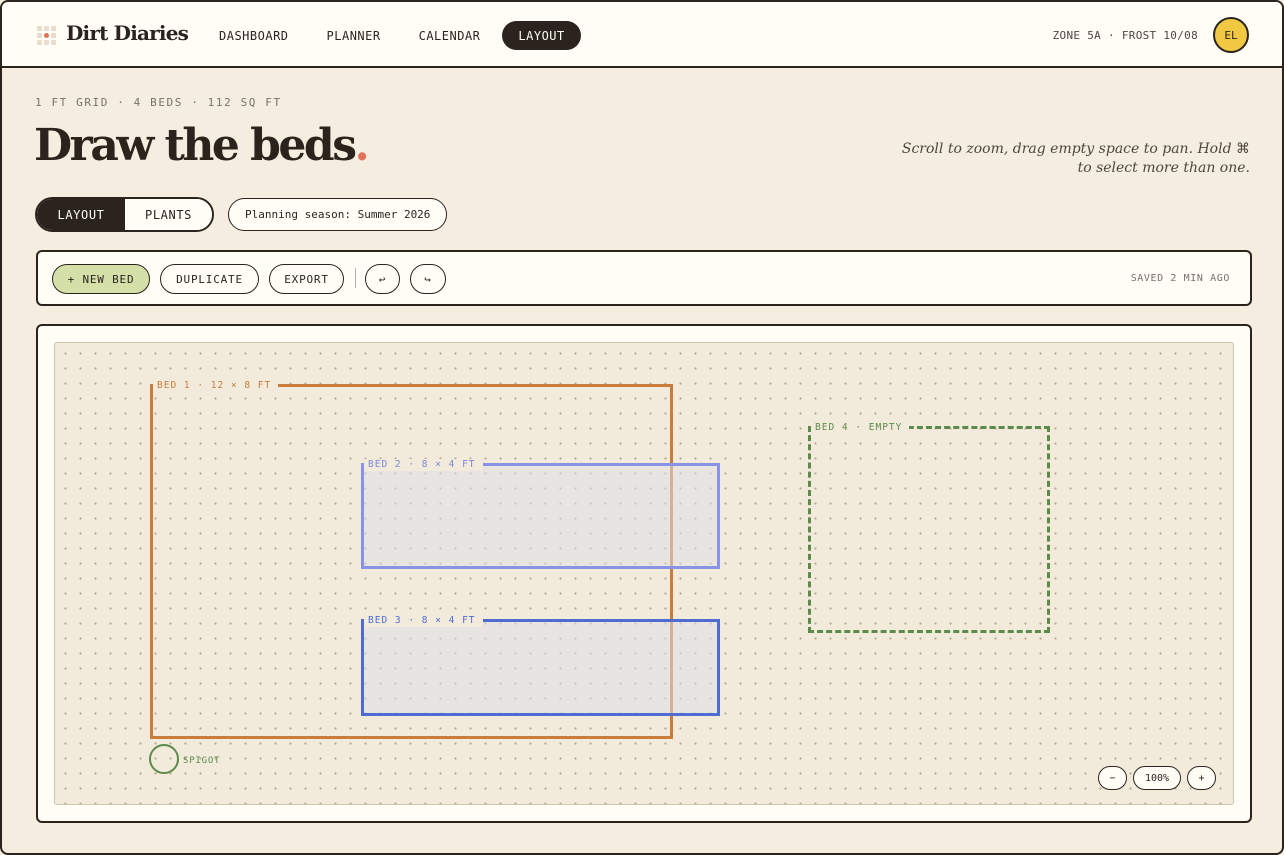  Describe the element at coordinates (382, 279) in the screenshot. I see `undo-icon: ↩` at that location.